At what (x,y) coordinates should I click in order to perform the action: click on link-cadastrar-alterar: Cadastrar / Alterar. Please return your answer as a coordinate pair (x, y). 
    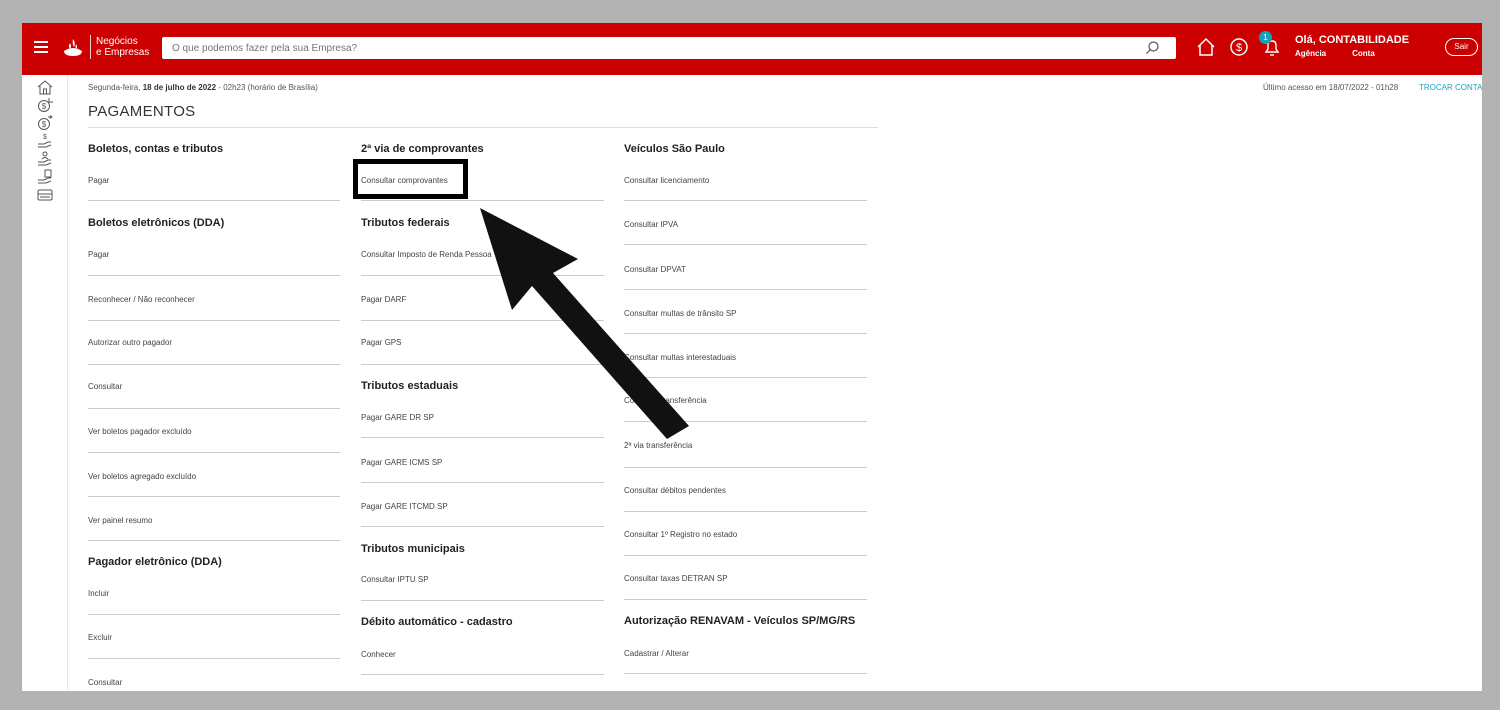
    Looking at the image, I should click on (656, 653).